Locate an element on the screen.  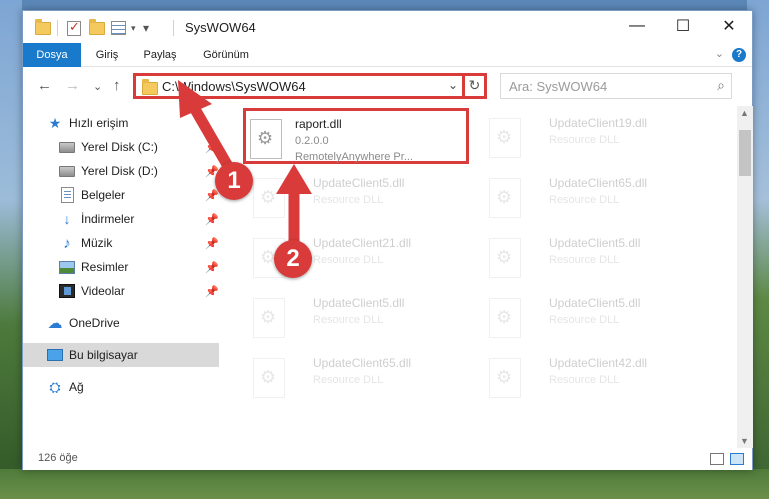
videos-icon is located at coordinates (67, 291).